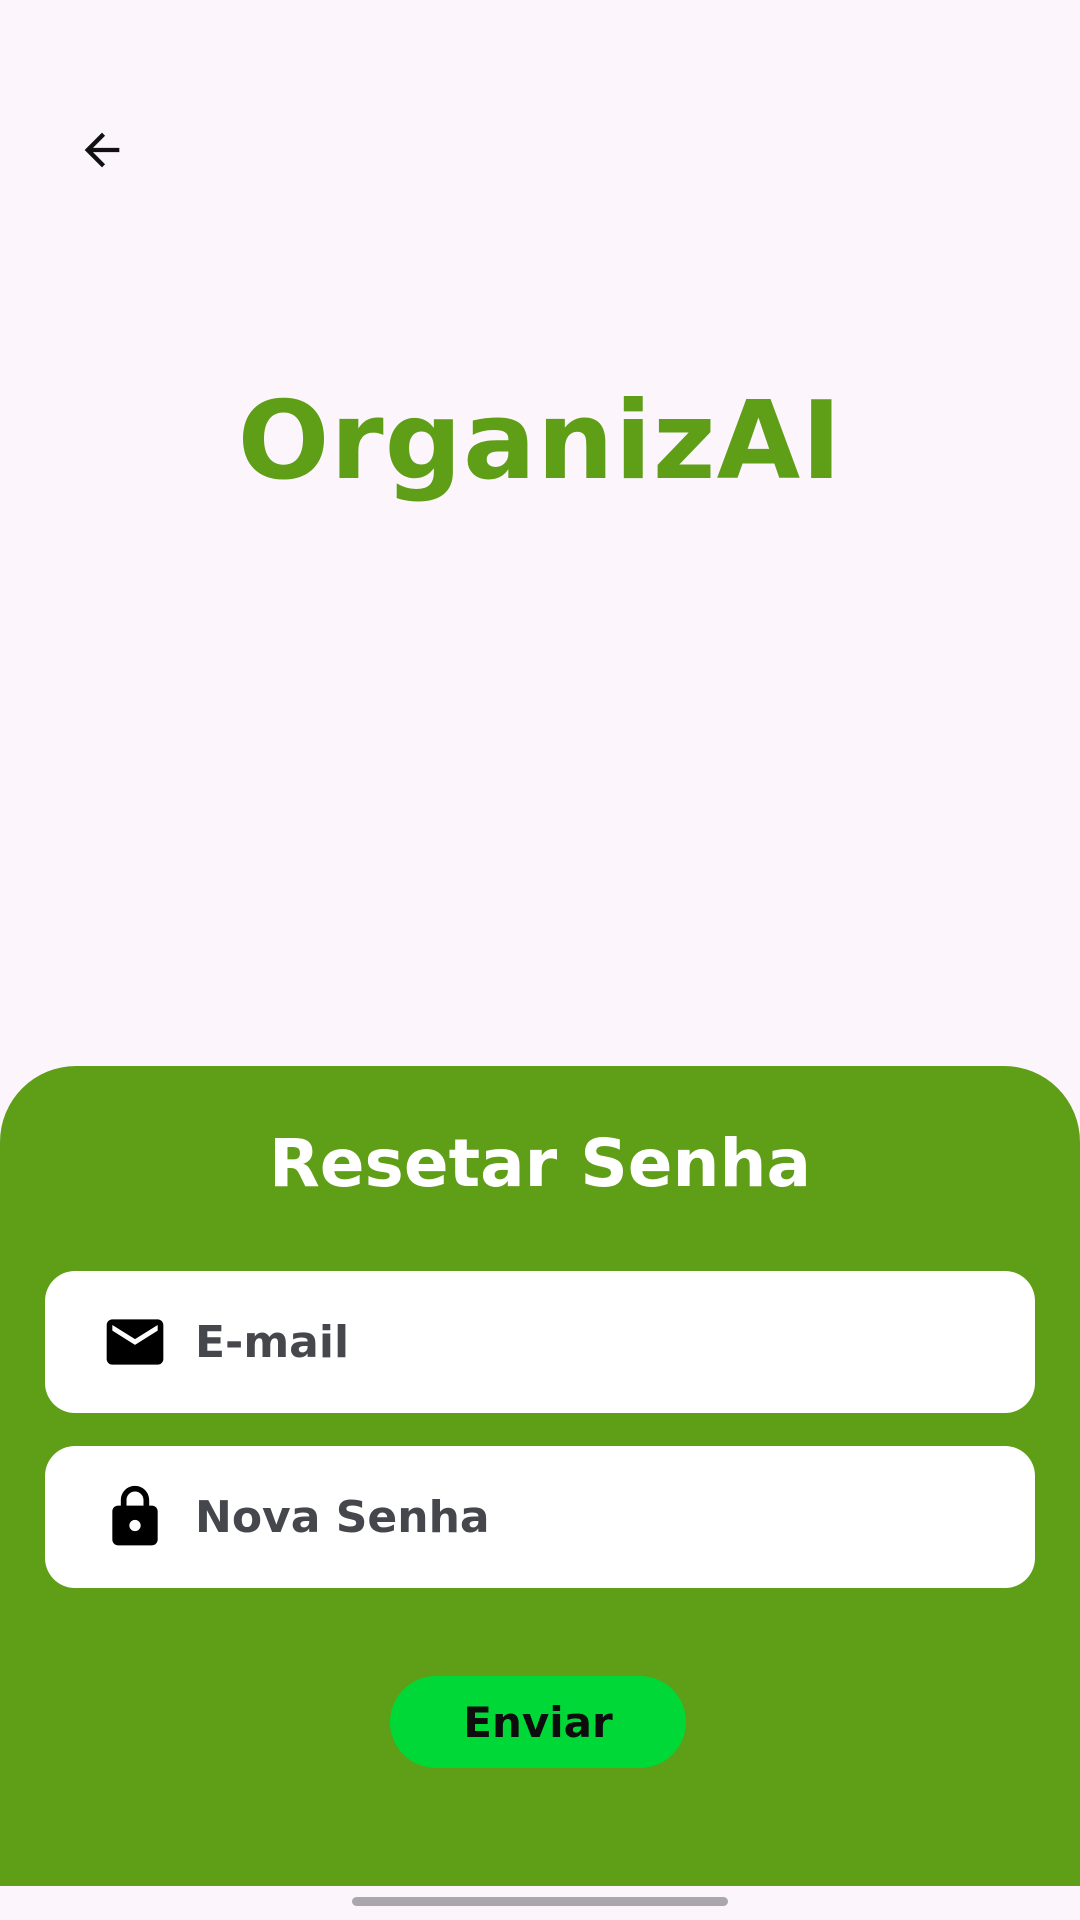 The image size is (1080, 1920). I want to click on email-field, so click(540, 1342).